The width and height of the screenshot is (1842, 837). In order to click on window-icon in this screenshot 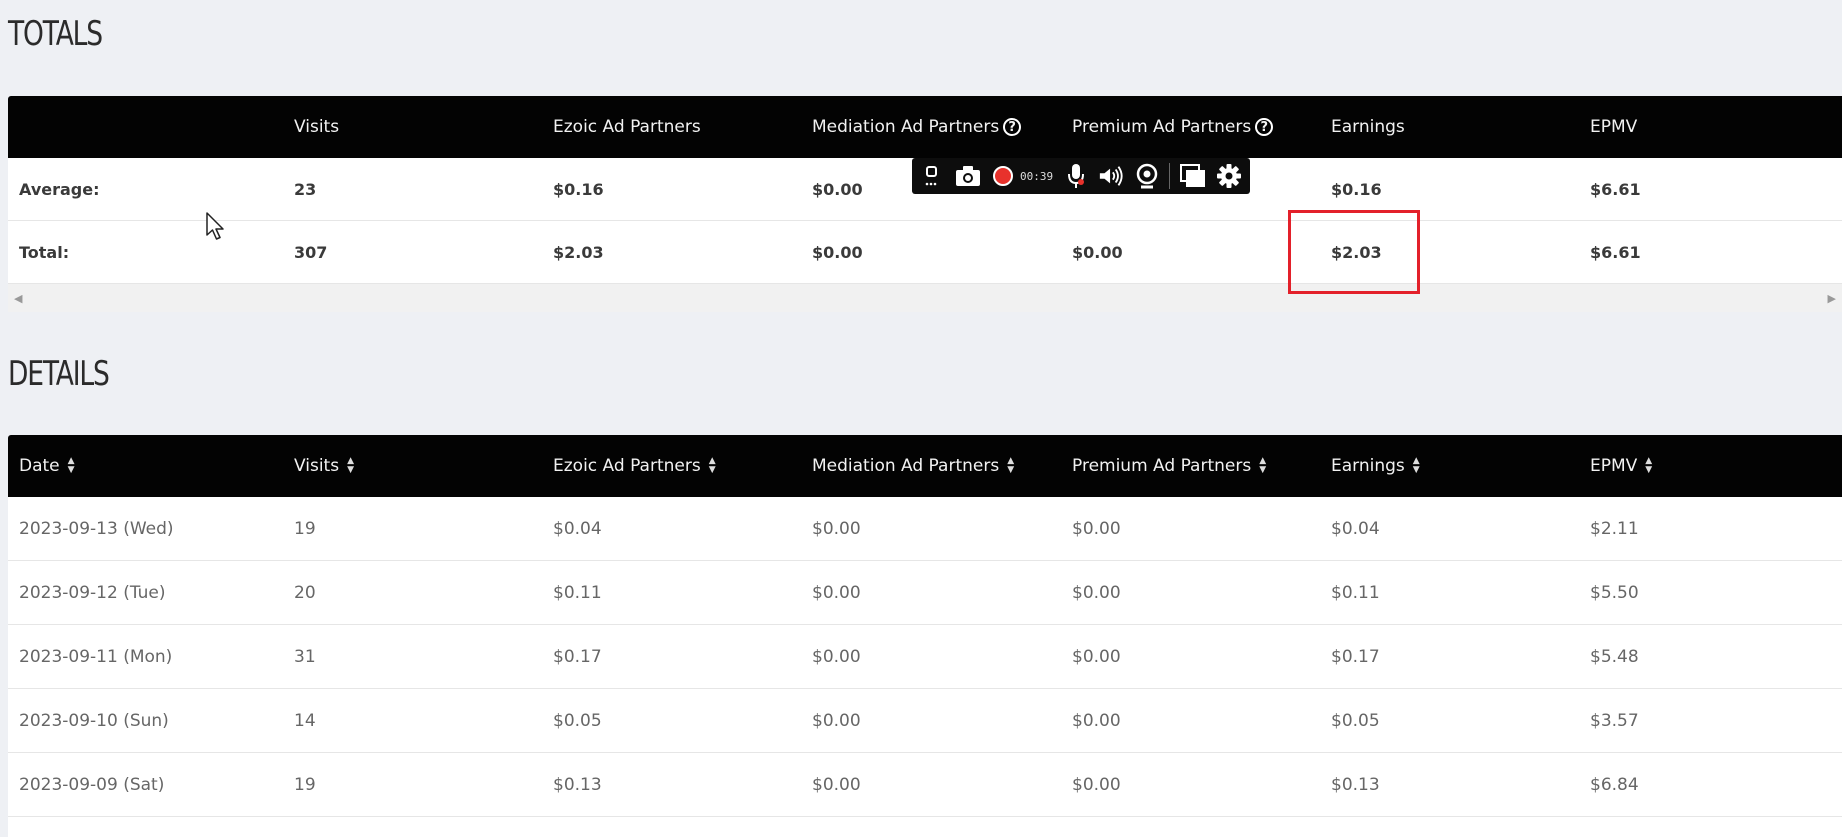, I will do `click(1193, 176)`.